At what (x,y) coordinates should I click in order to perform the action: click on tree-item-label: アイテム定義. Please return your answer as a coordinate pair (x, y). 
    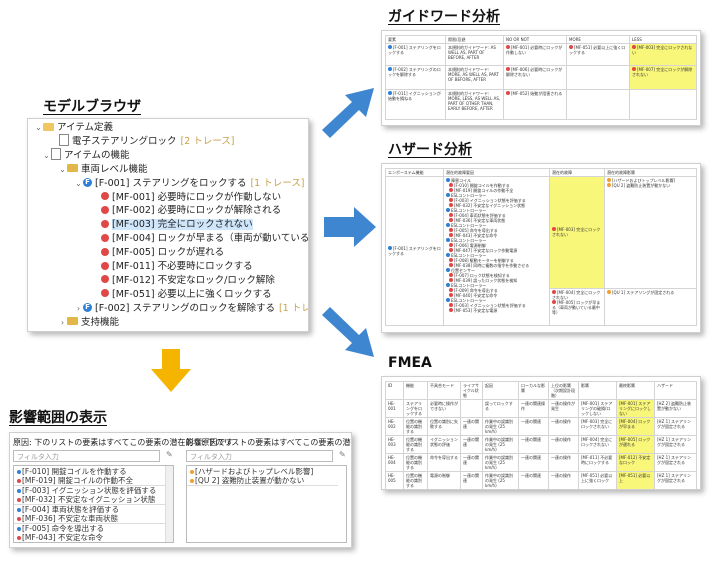
    Looking at the image, I should click on (85, 127).